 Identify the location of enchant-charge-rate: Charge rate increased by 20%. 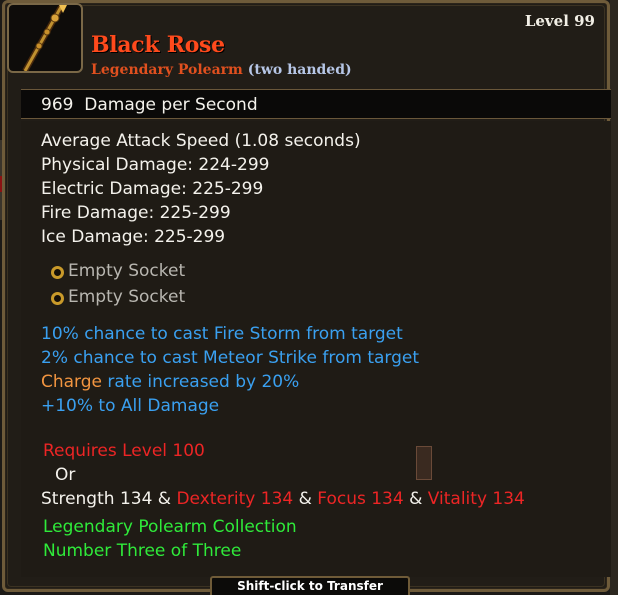
(170, 382).